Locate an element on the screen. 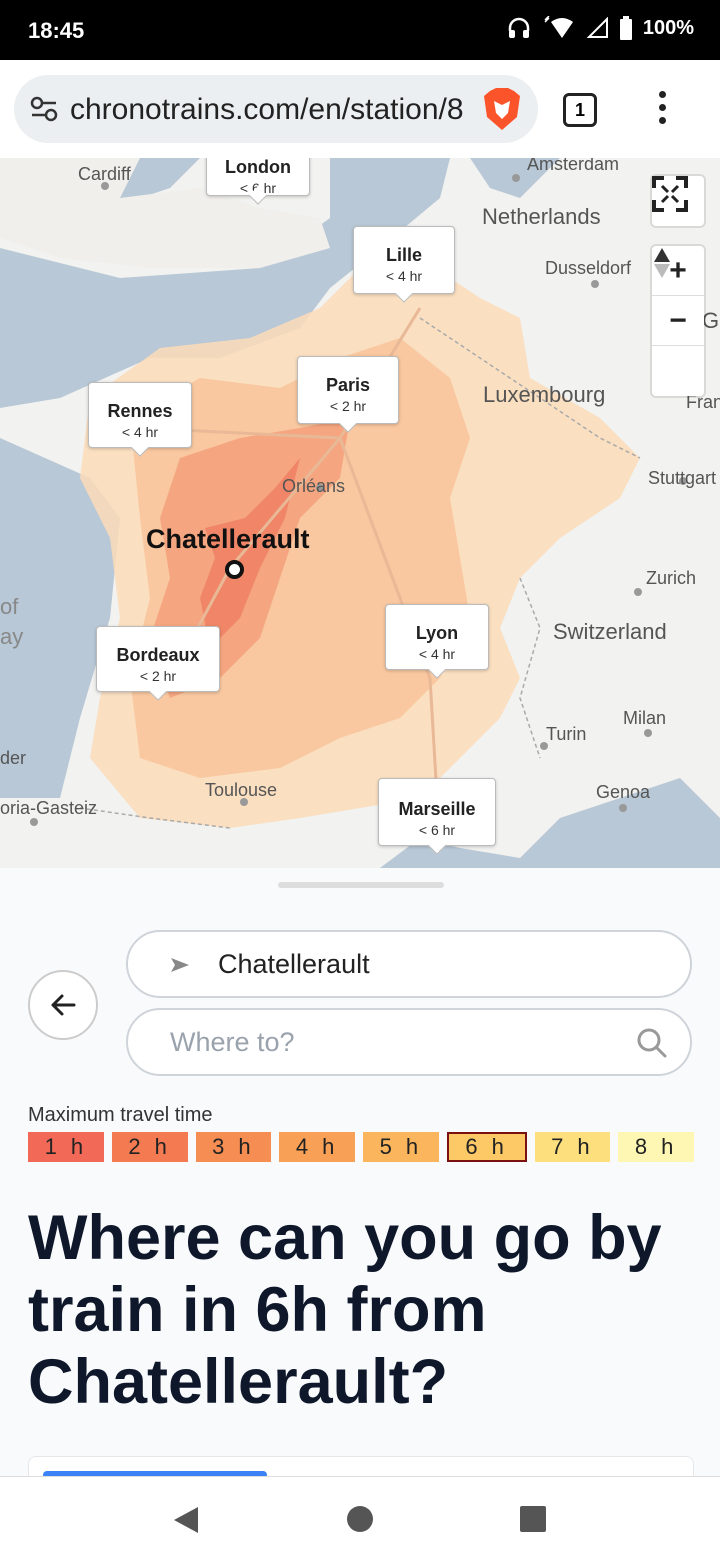  map-label-switzerland: Switzerland is located at coordinates (610, 631).